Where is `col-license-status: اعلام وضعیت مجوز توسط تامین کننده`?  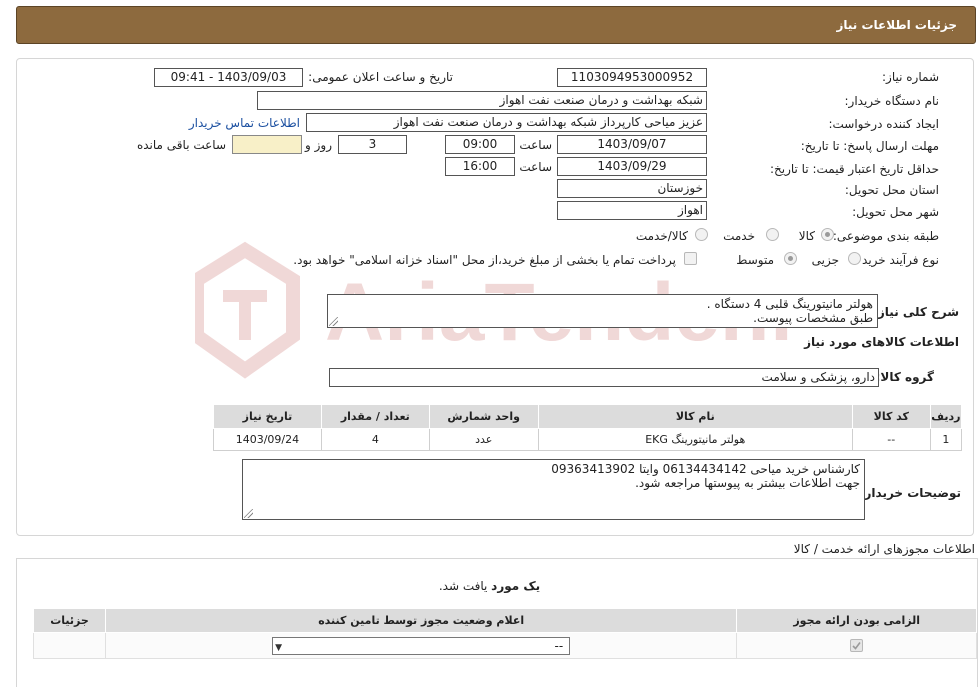
col-license-status: اعلام وضعیت مجوز توسط تامین کننده is located at coordinates (421, 620).